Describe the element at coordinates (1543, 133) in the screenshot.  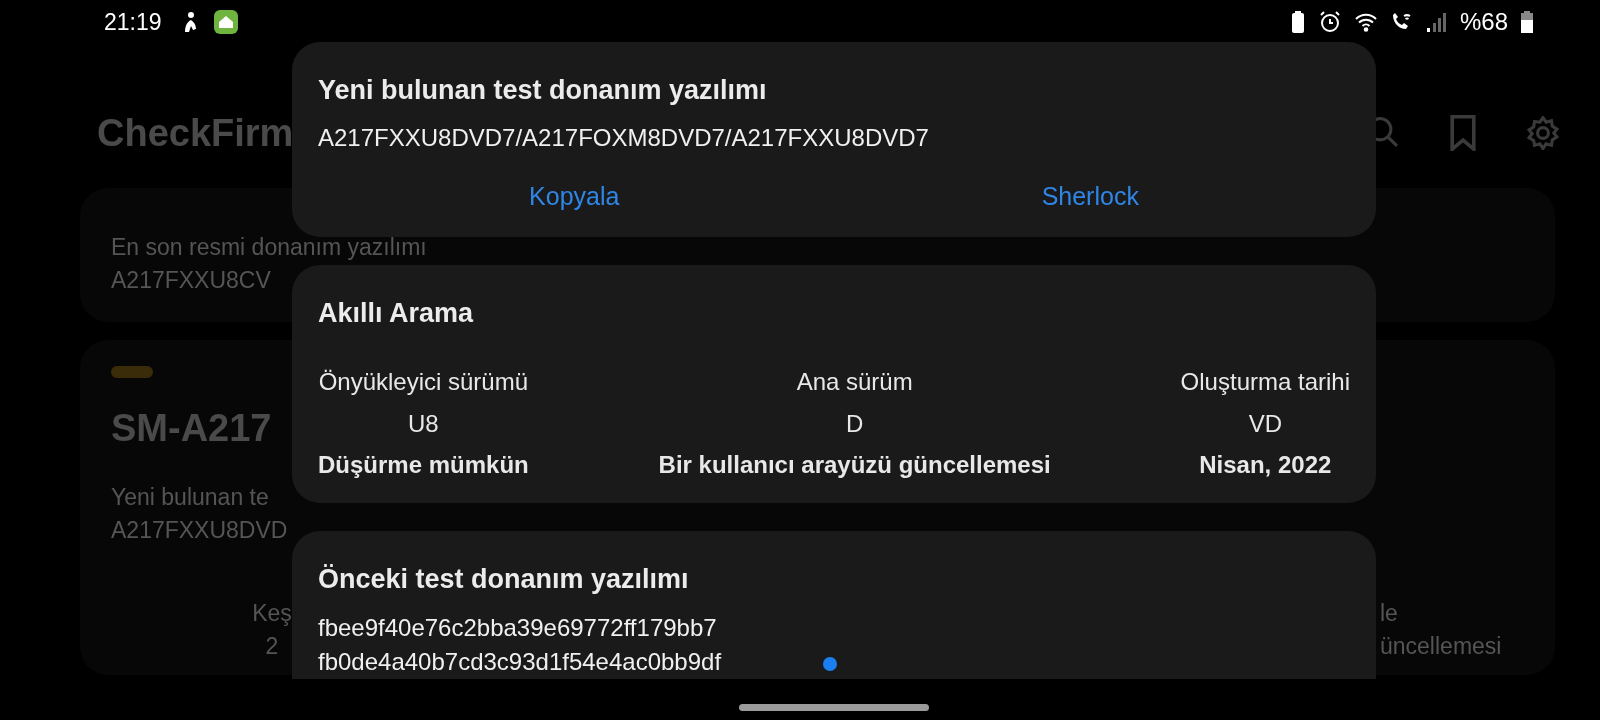
I see `settings-icon` at that location.